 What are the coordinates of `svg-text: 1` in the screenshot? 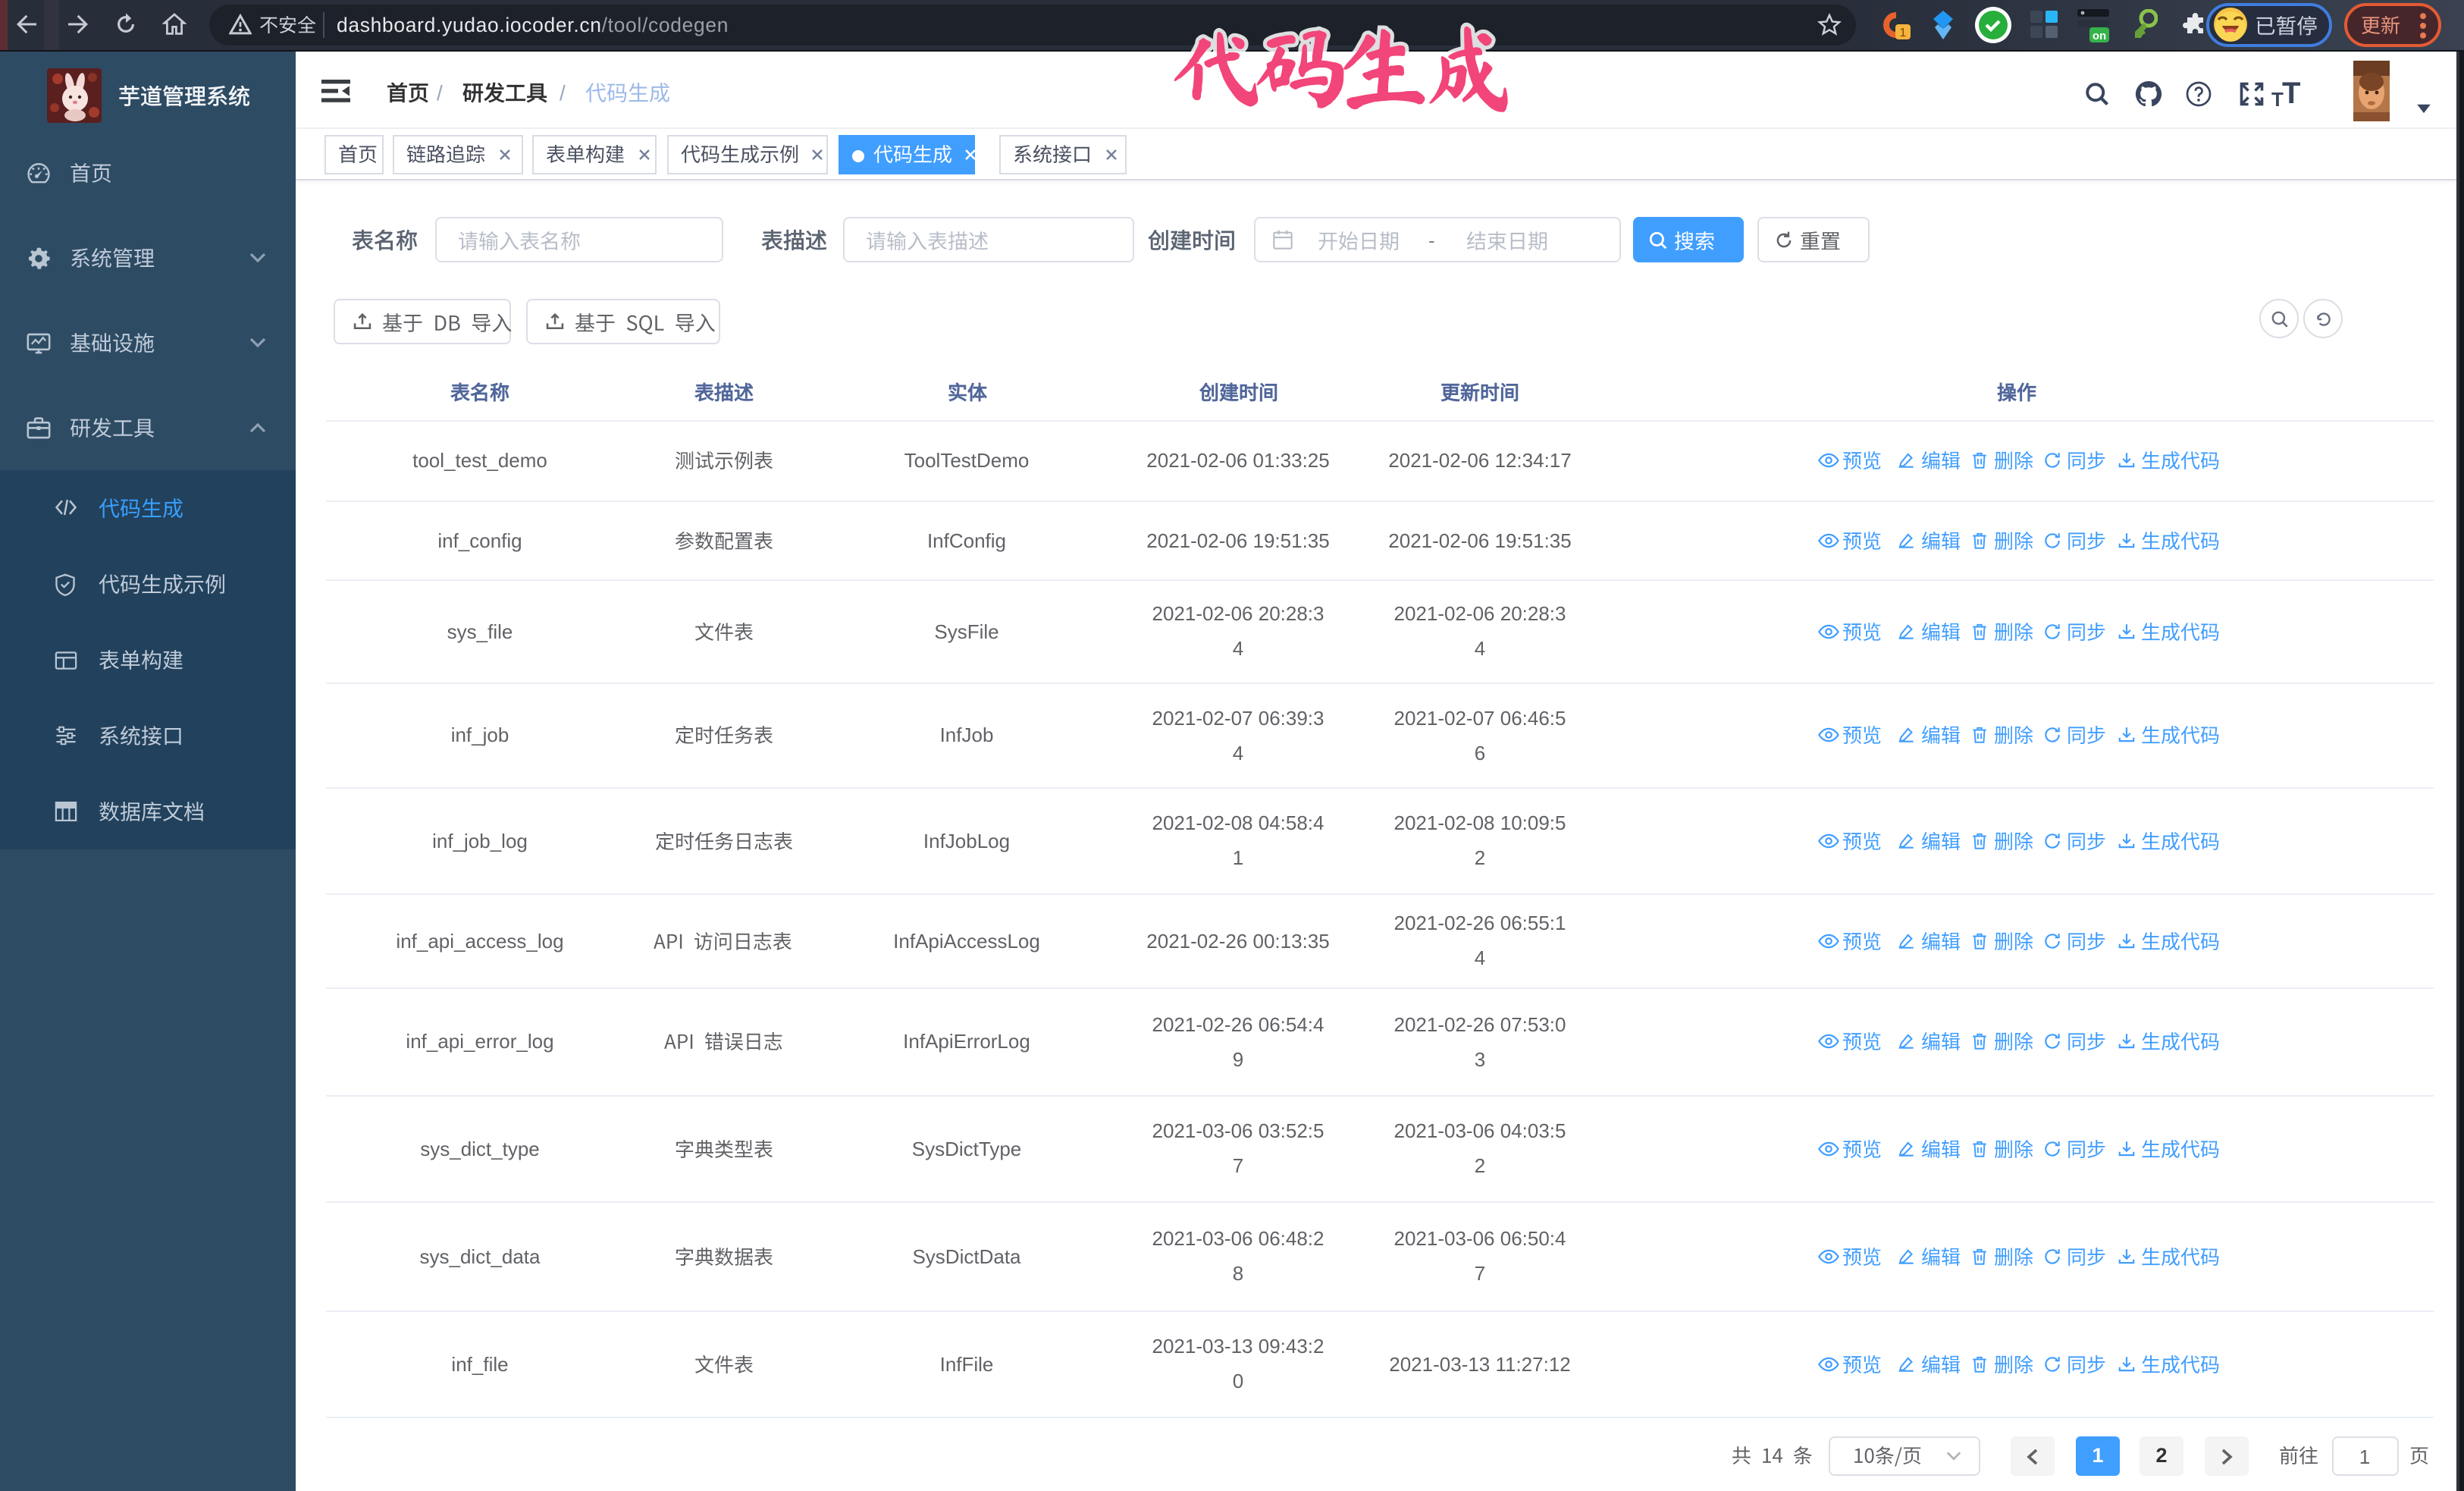 It's located at (1903, 33).